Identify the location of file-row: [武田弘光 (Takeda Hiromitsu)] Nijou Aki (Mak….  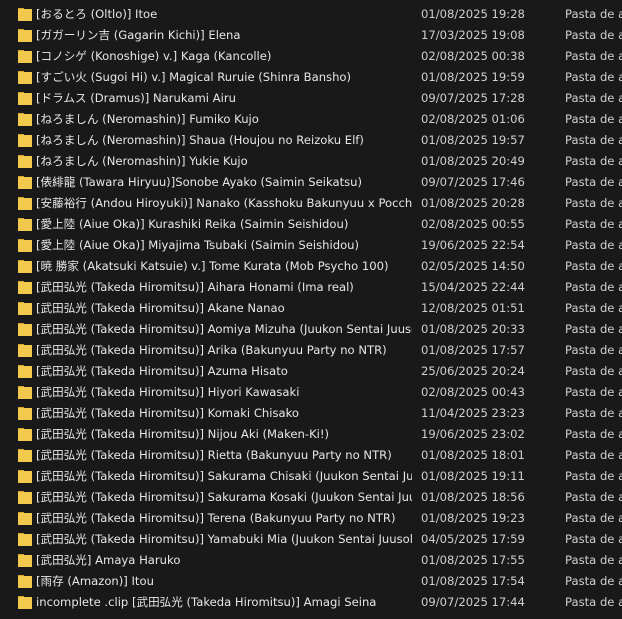
(311, 433).